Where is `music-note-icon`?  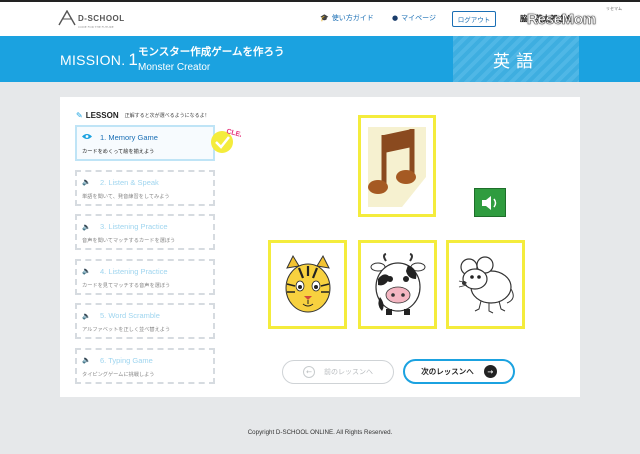
music-note-icon is located at coordinates (397, 167).